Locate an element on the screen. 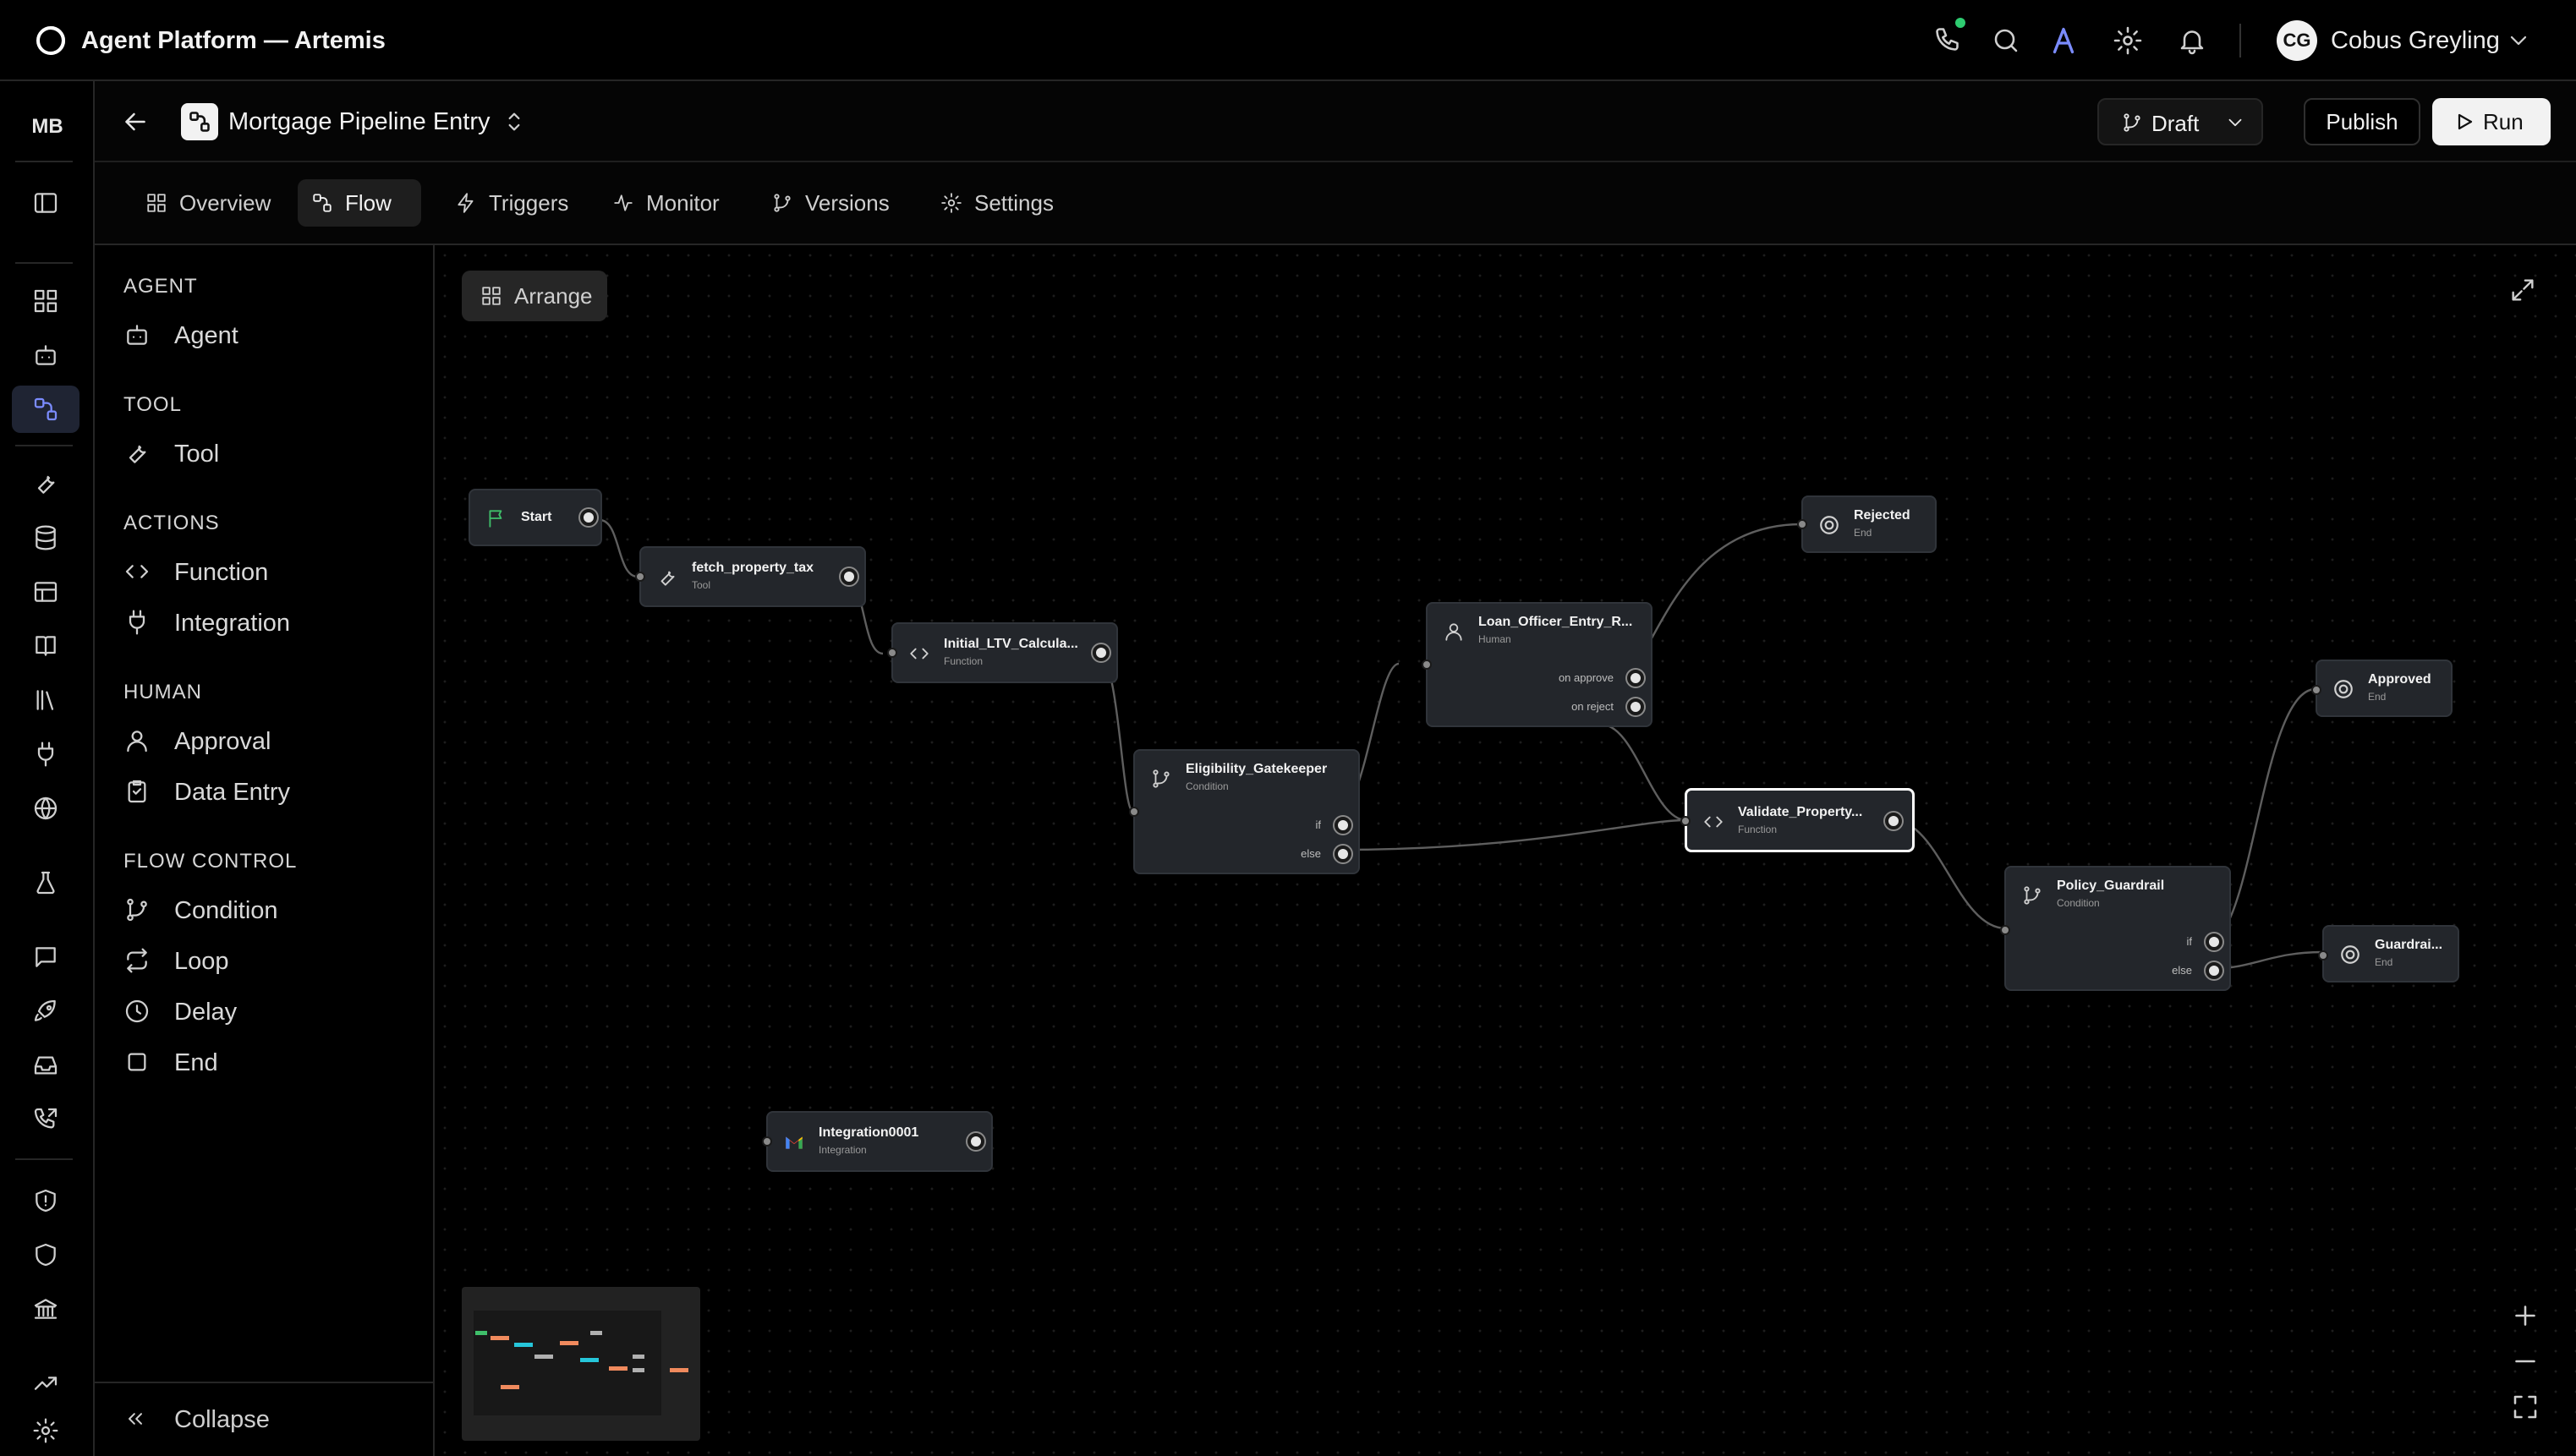 This screenshot has height=1456, width=2576. run-button: Run is located at coordinates (2491, 122).